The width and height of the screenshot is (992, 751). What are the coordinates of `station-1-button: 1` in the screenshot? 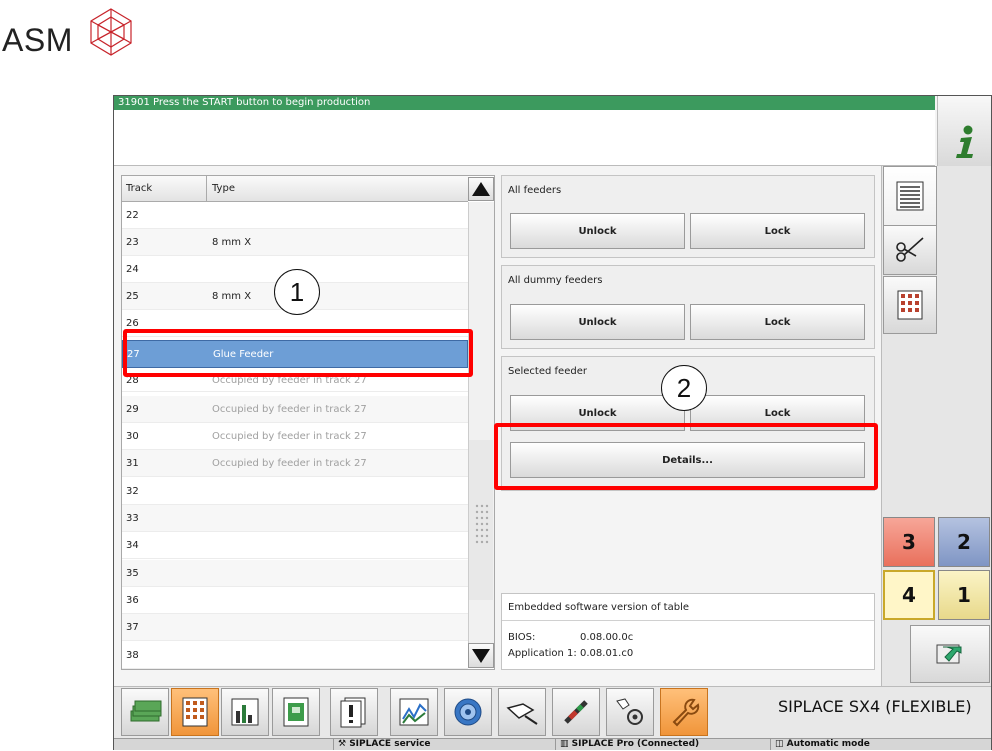 It's located at (964, 595).